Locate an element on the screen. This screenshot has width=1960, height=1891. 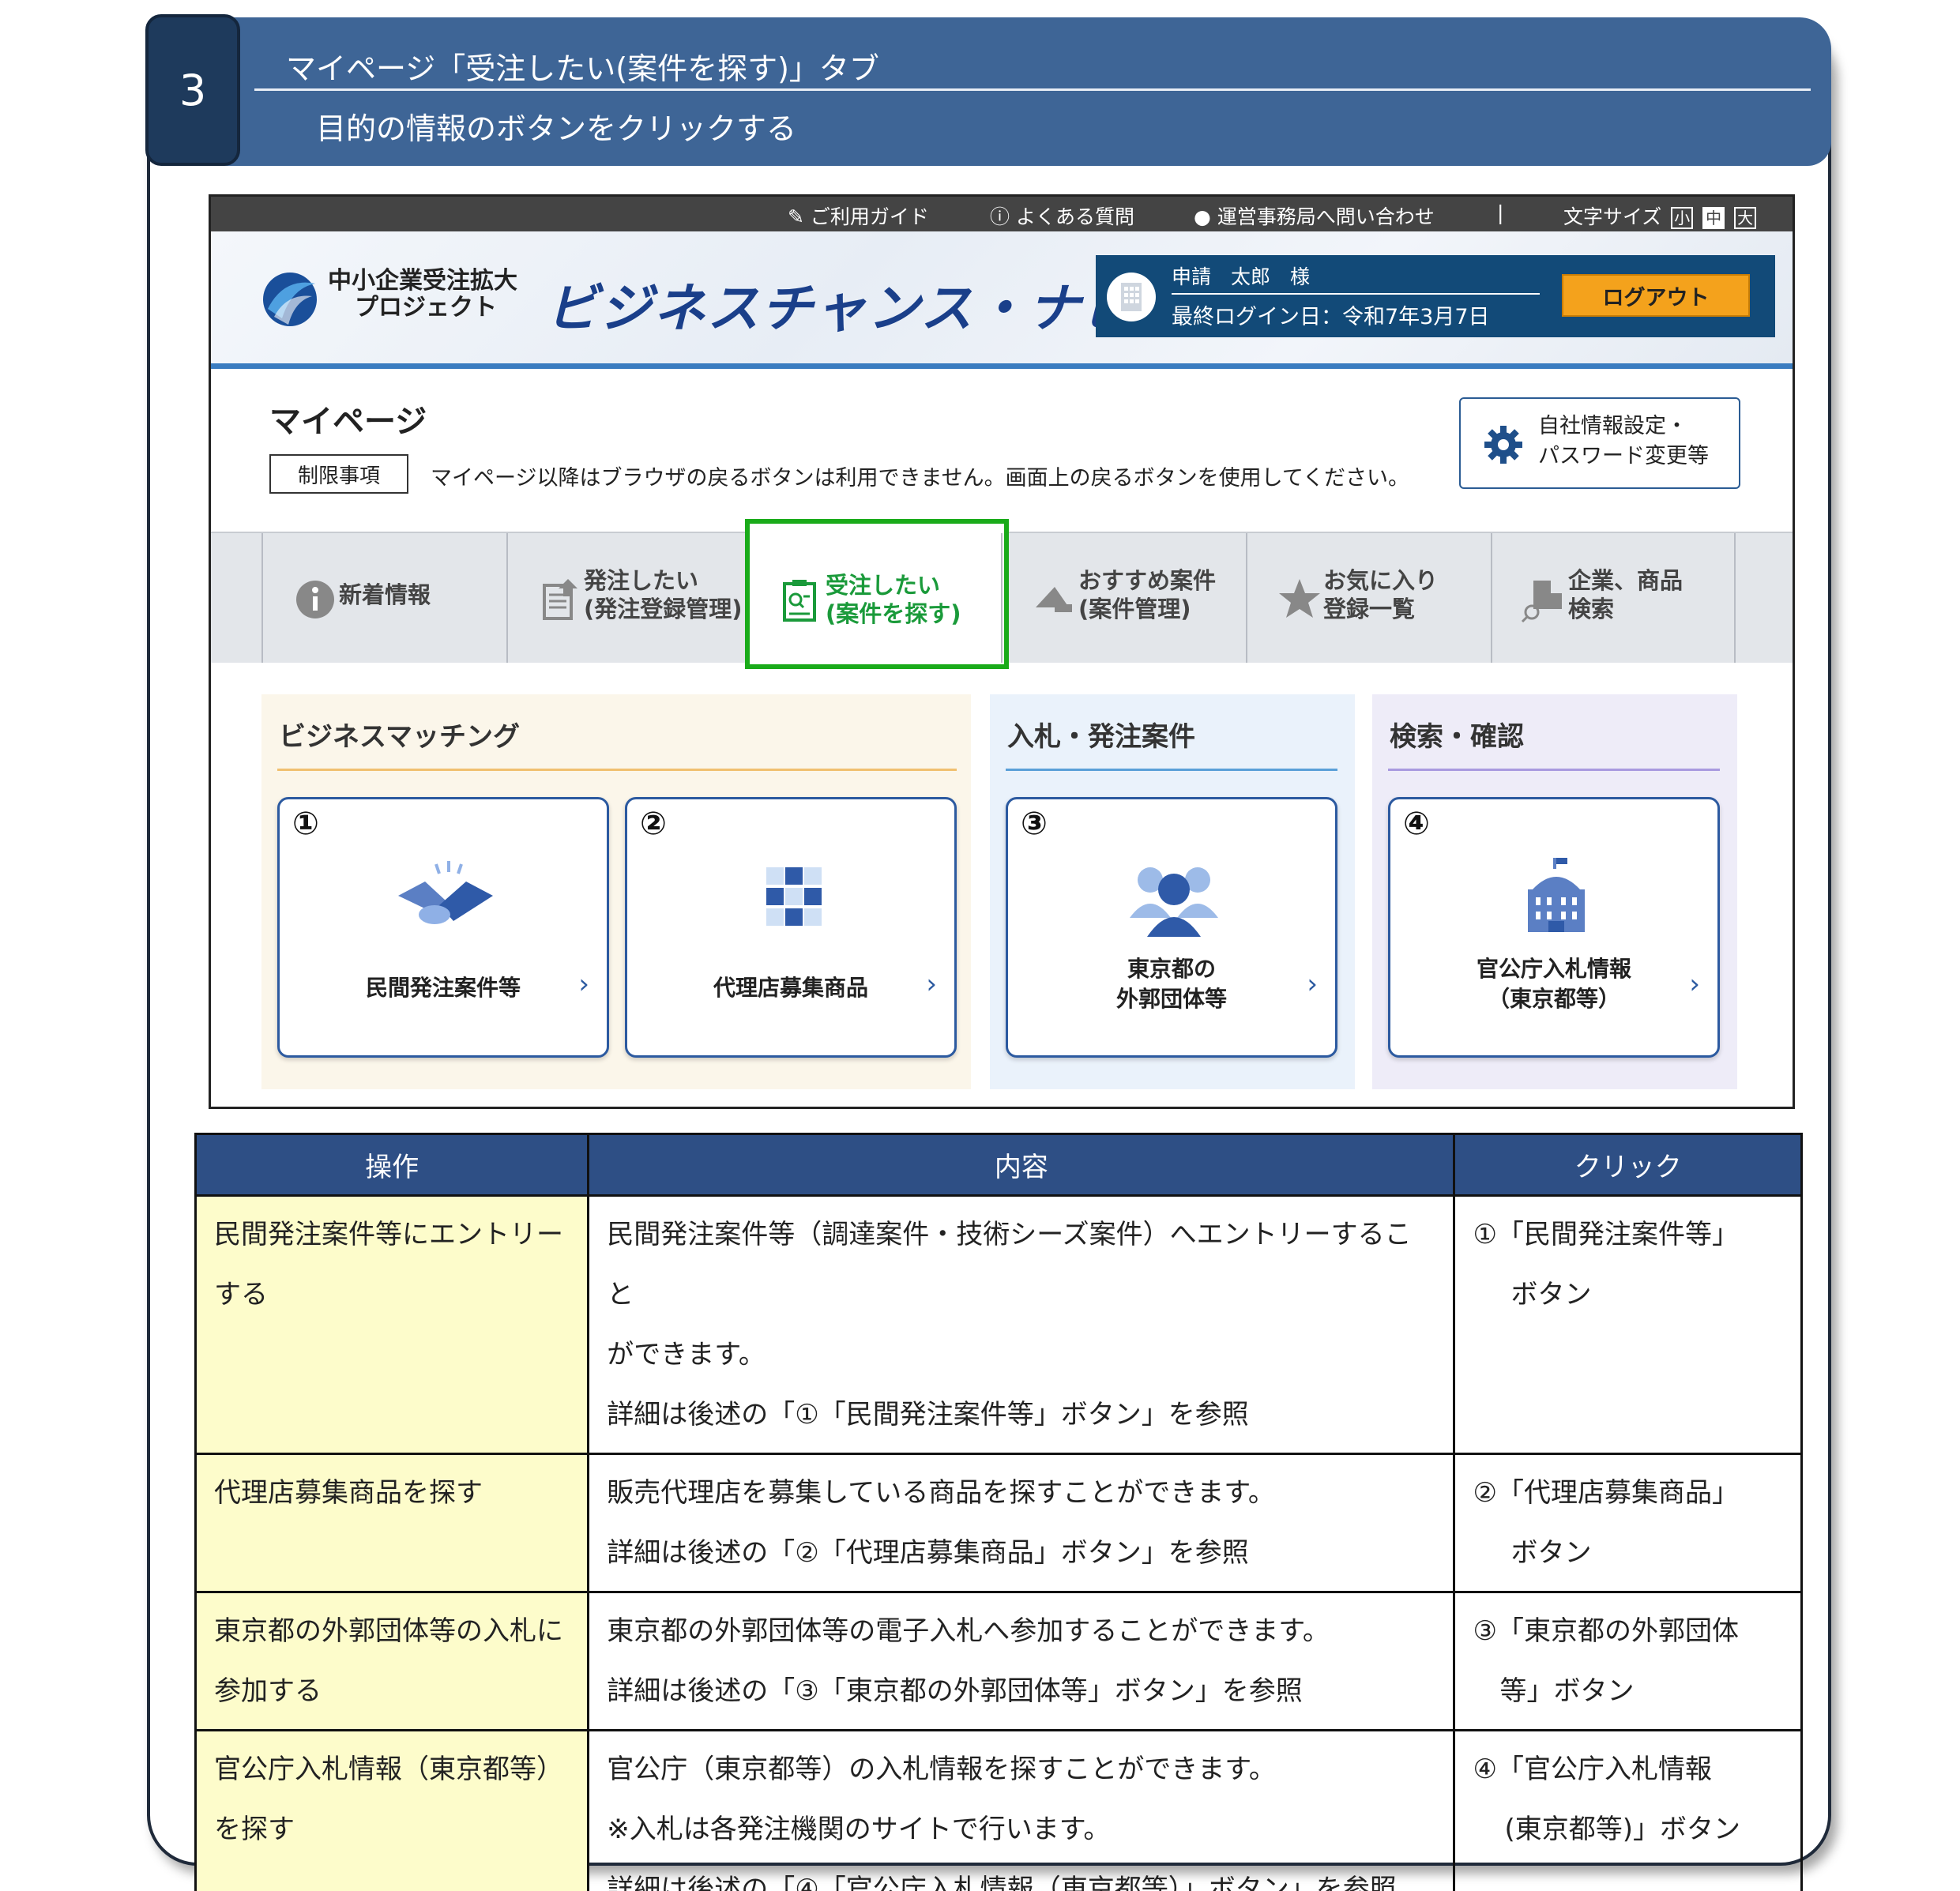
project-logo-text: 中小企業受注拡大 プロジェクト is located at coordinates (422, 294).